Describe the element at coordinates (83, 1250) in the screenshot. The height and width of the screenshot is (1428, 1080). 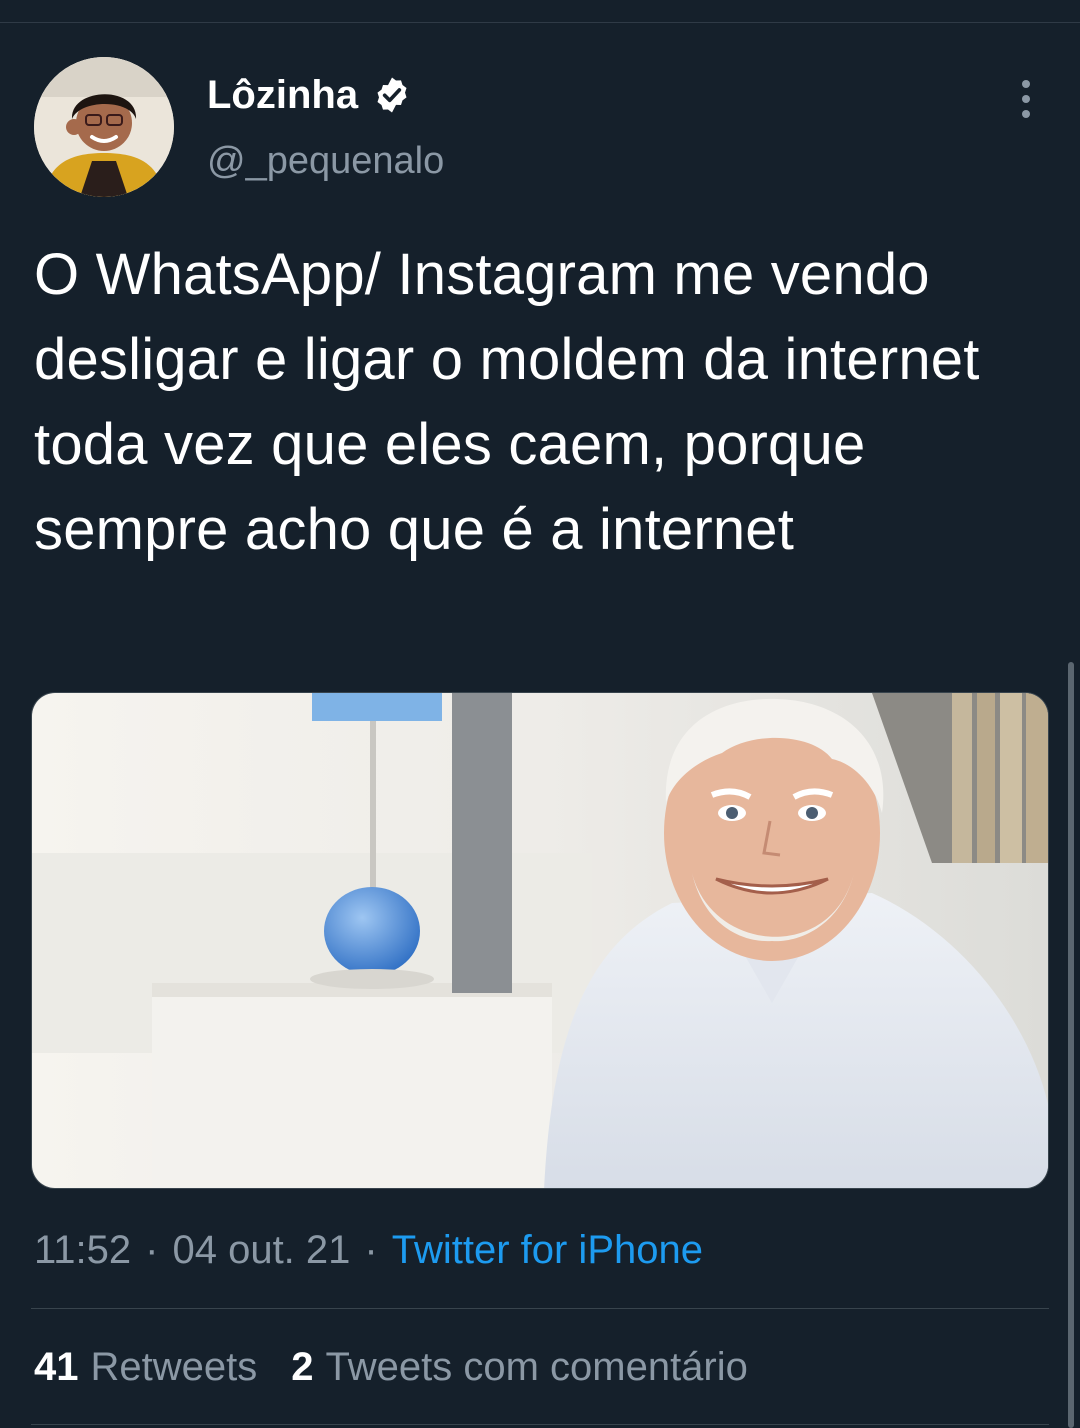
I see `tweet-time: 11:52` at that location.